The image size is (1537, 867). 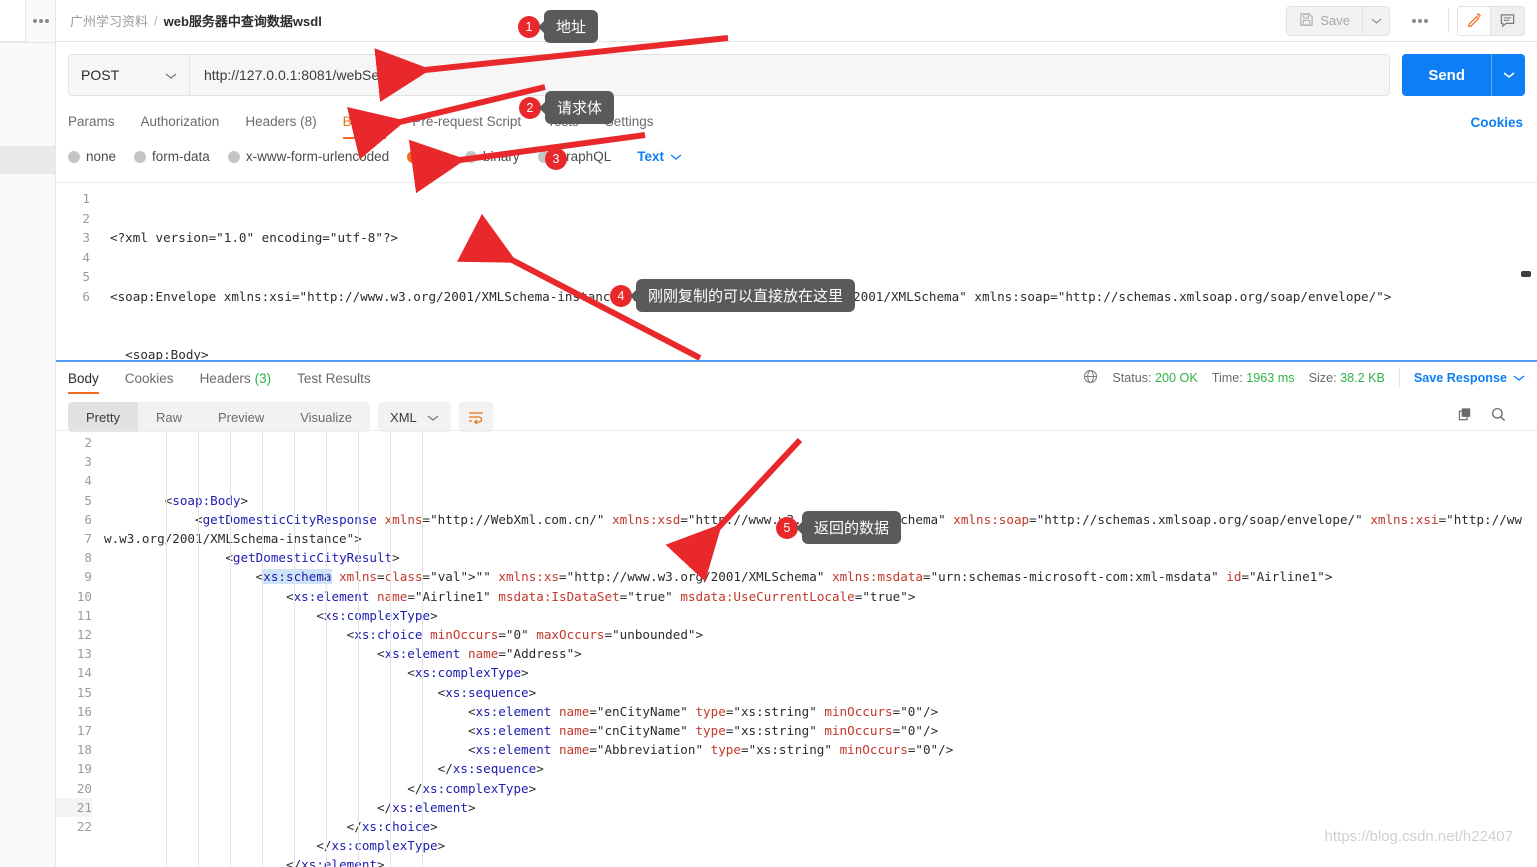 I want to click on tab-params: Params, so click(x=91, y=122).